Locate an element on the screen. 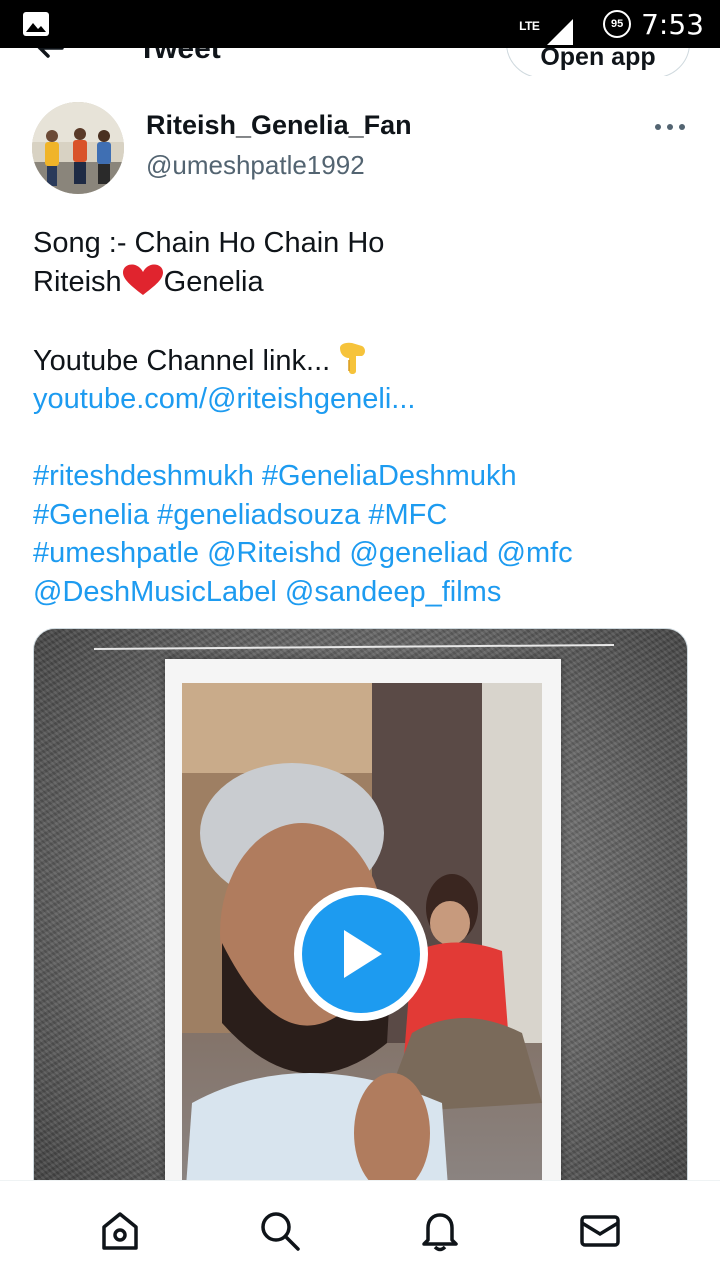  arrow-left-icon is located at coordinates (50, 57).